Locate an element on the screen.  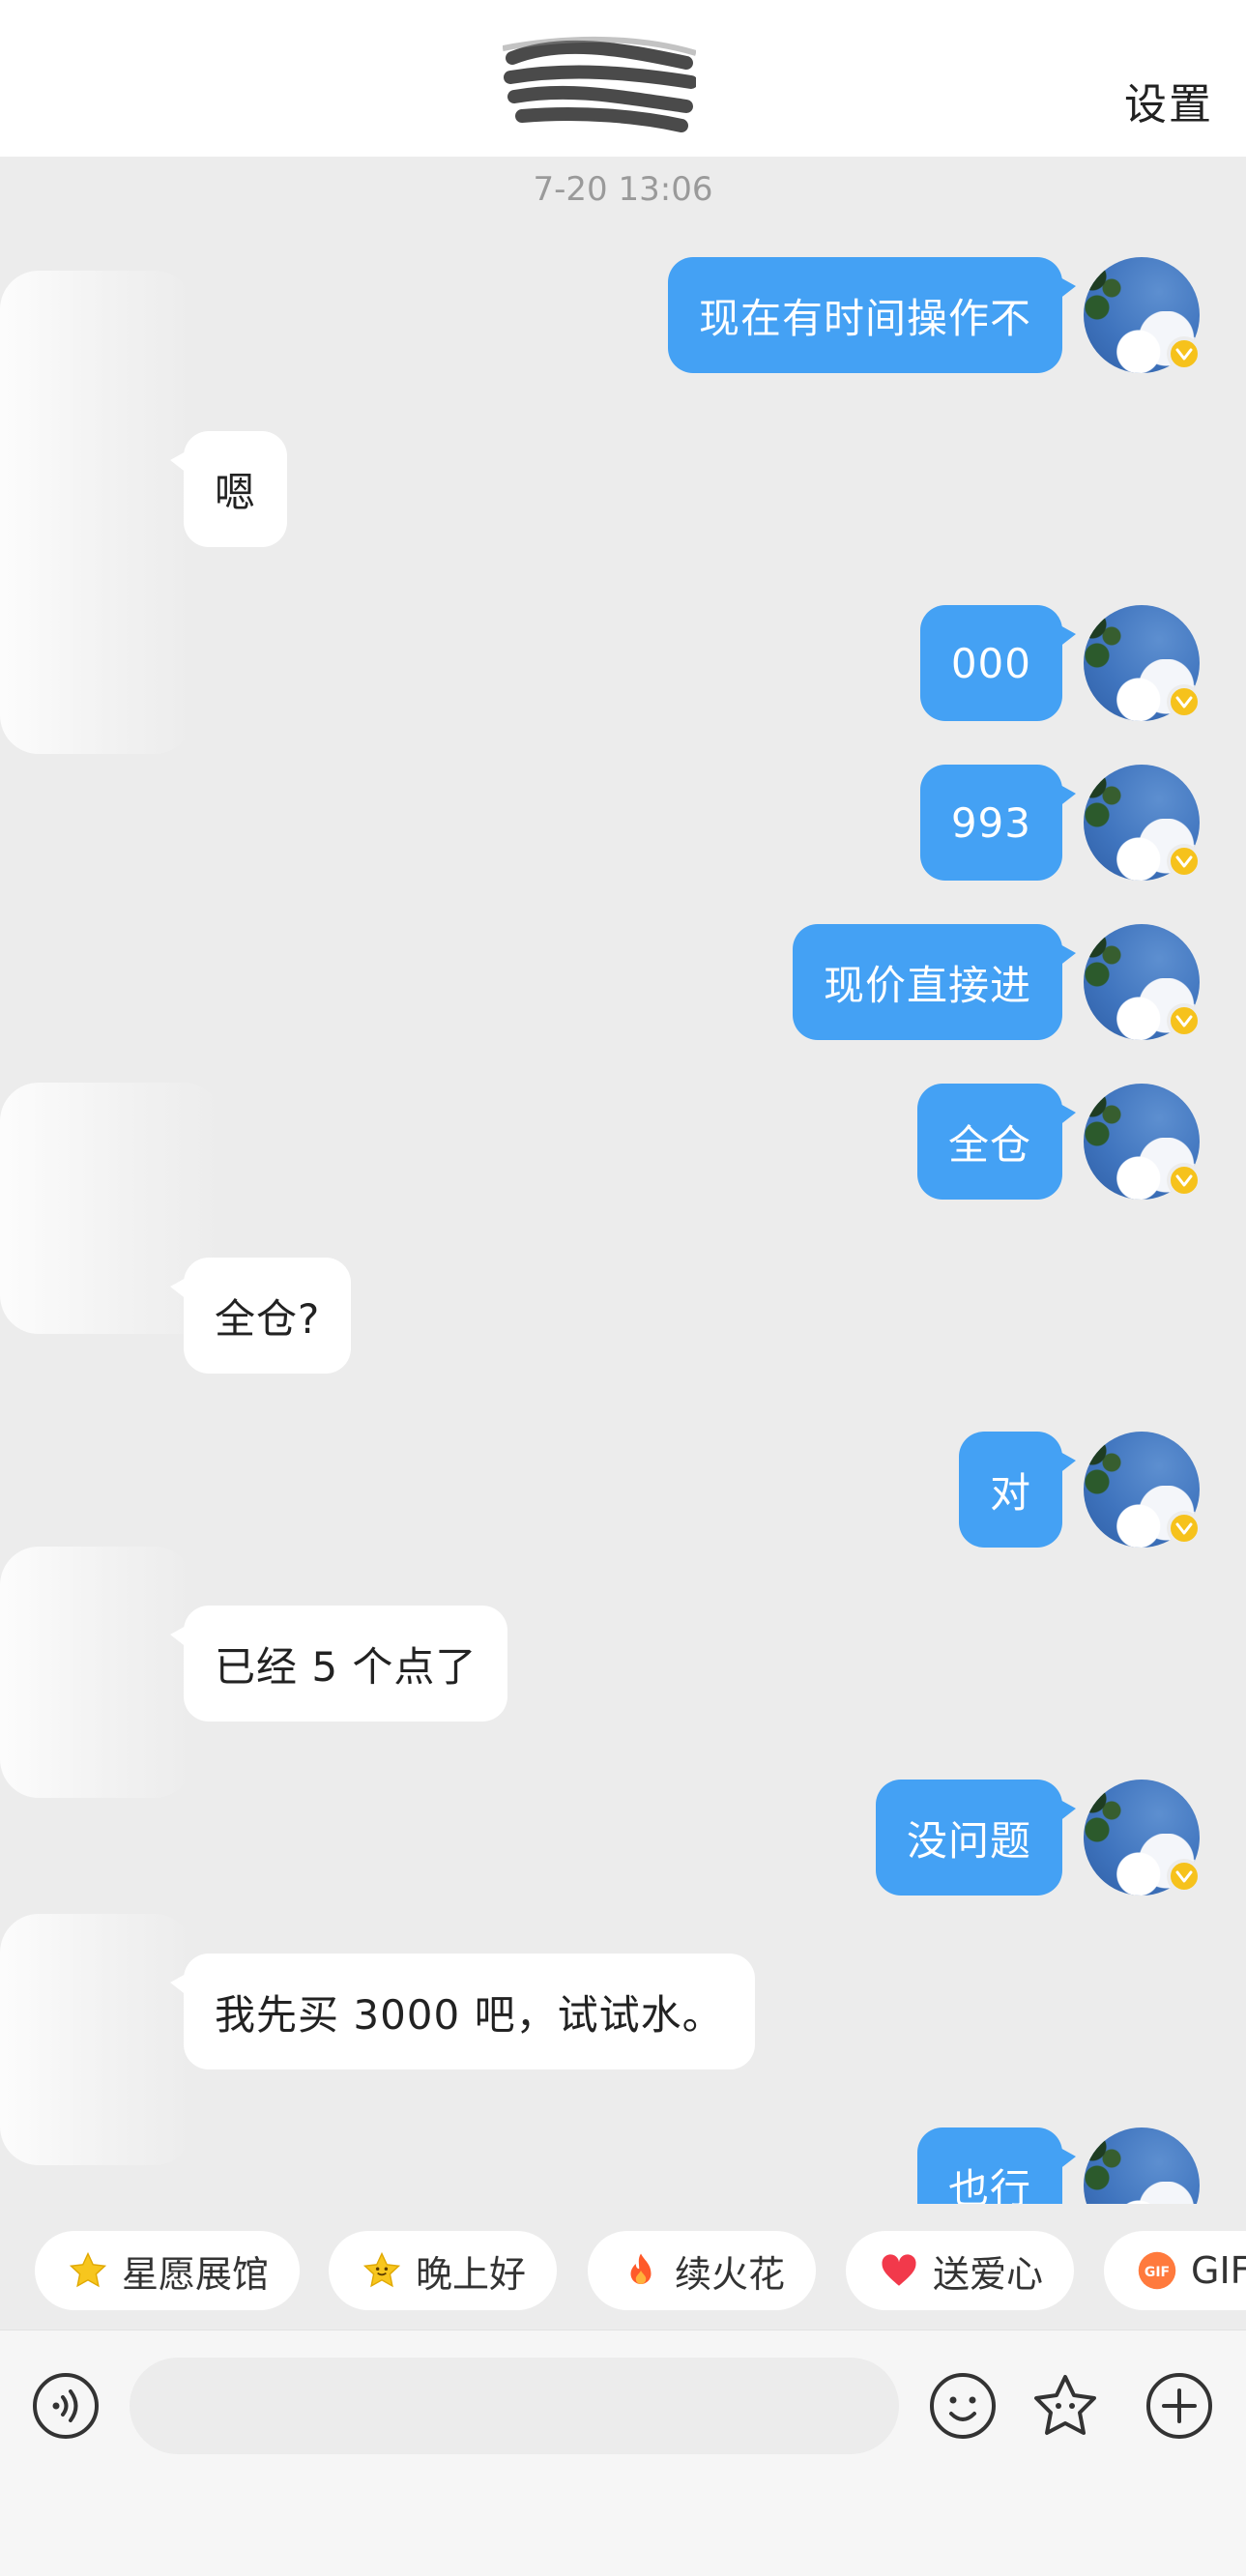
fire-icon is located at coordinates (641, 2270).